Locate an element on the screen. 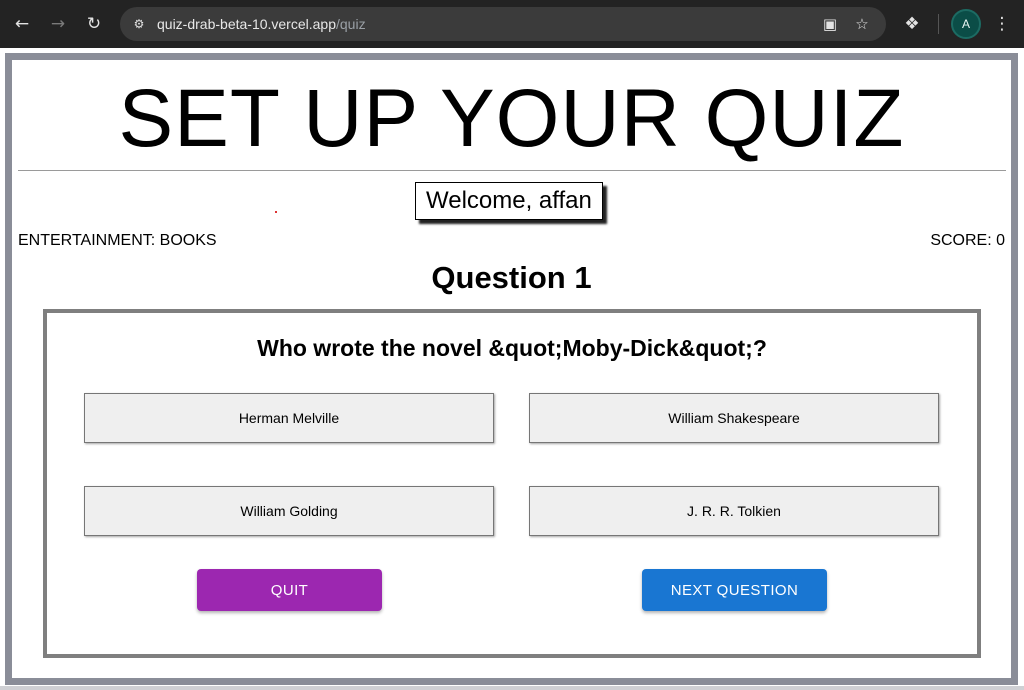 The height and width of the screenshot is (690, 1024). answer-button-3: William Golding is located at coordinates (289, 511).